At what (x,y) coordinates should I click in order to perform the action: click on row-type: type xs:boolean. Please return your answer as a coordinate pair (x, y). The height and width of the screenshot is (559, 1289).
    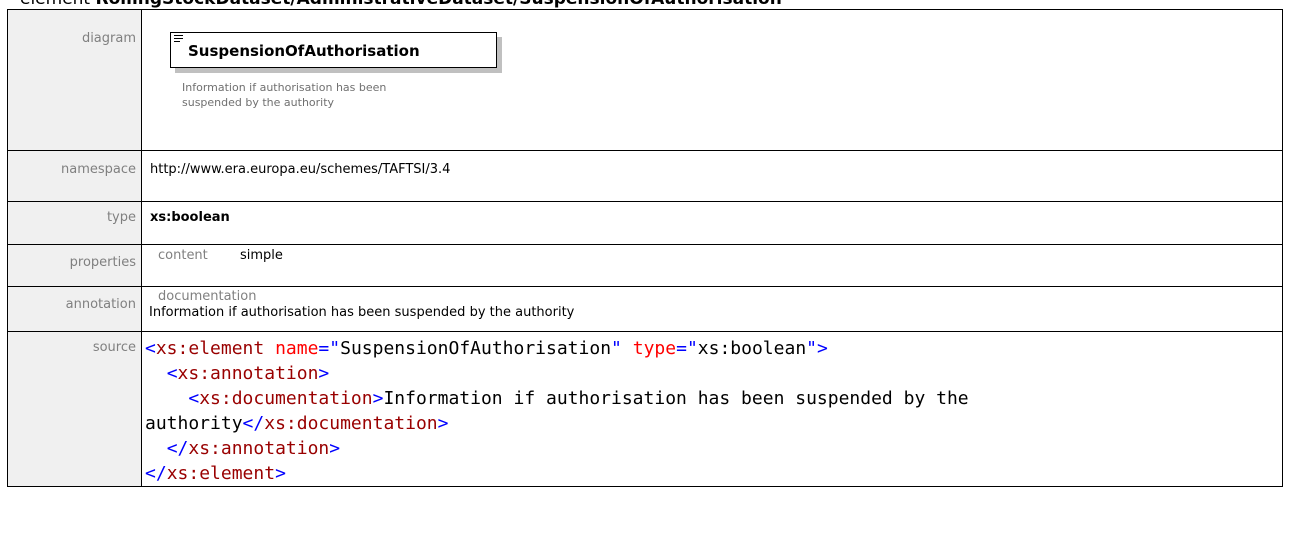
    Looking at the image, I should click on (645, 223).